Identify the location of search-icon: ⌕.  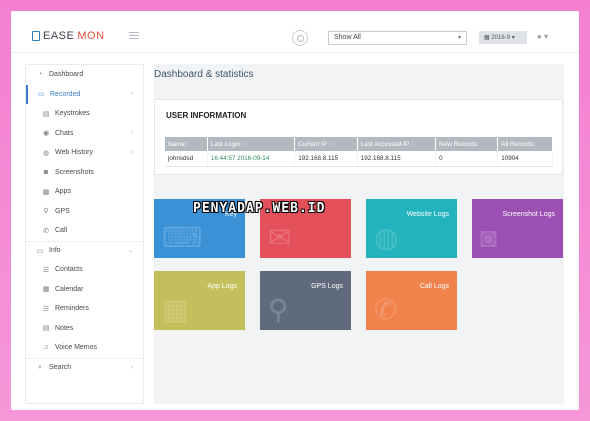
(40, 367).